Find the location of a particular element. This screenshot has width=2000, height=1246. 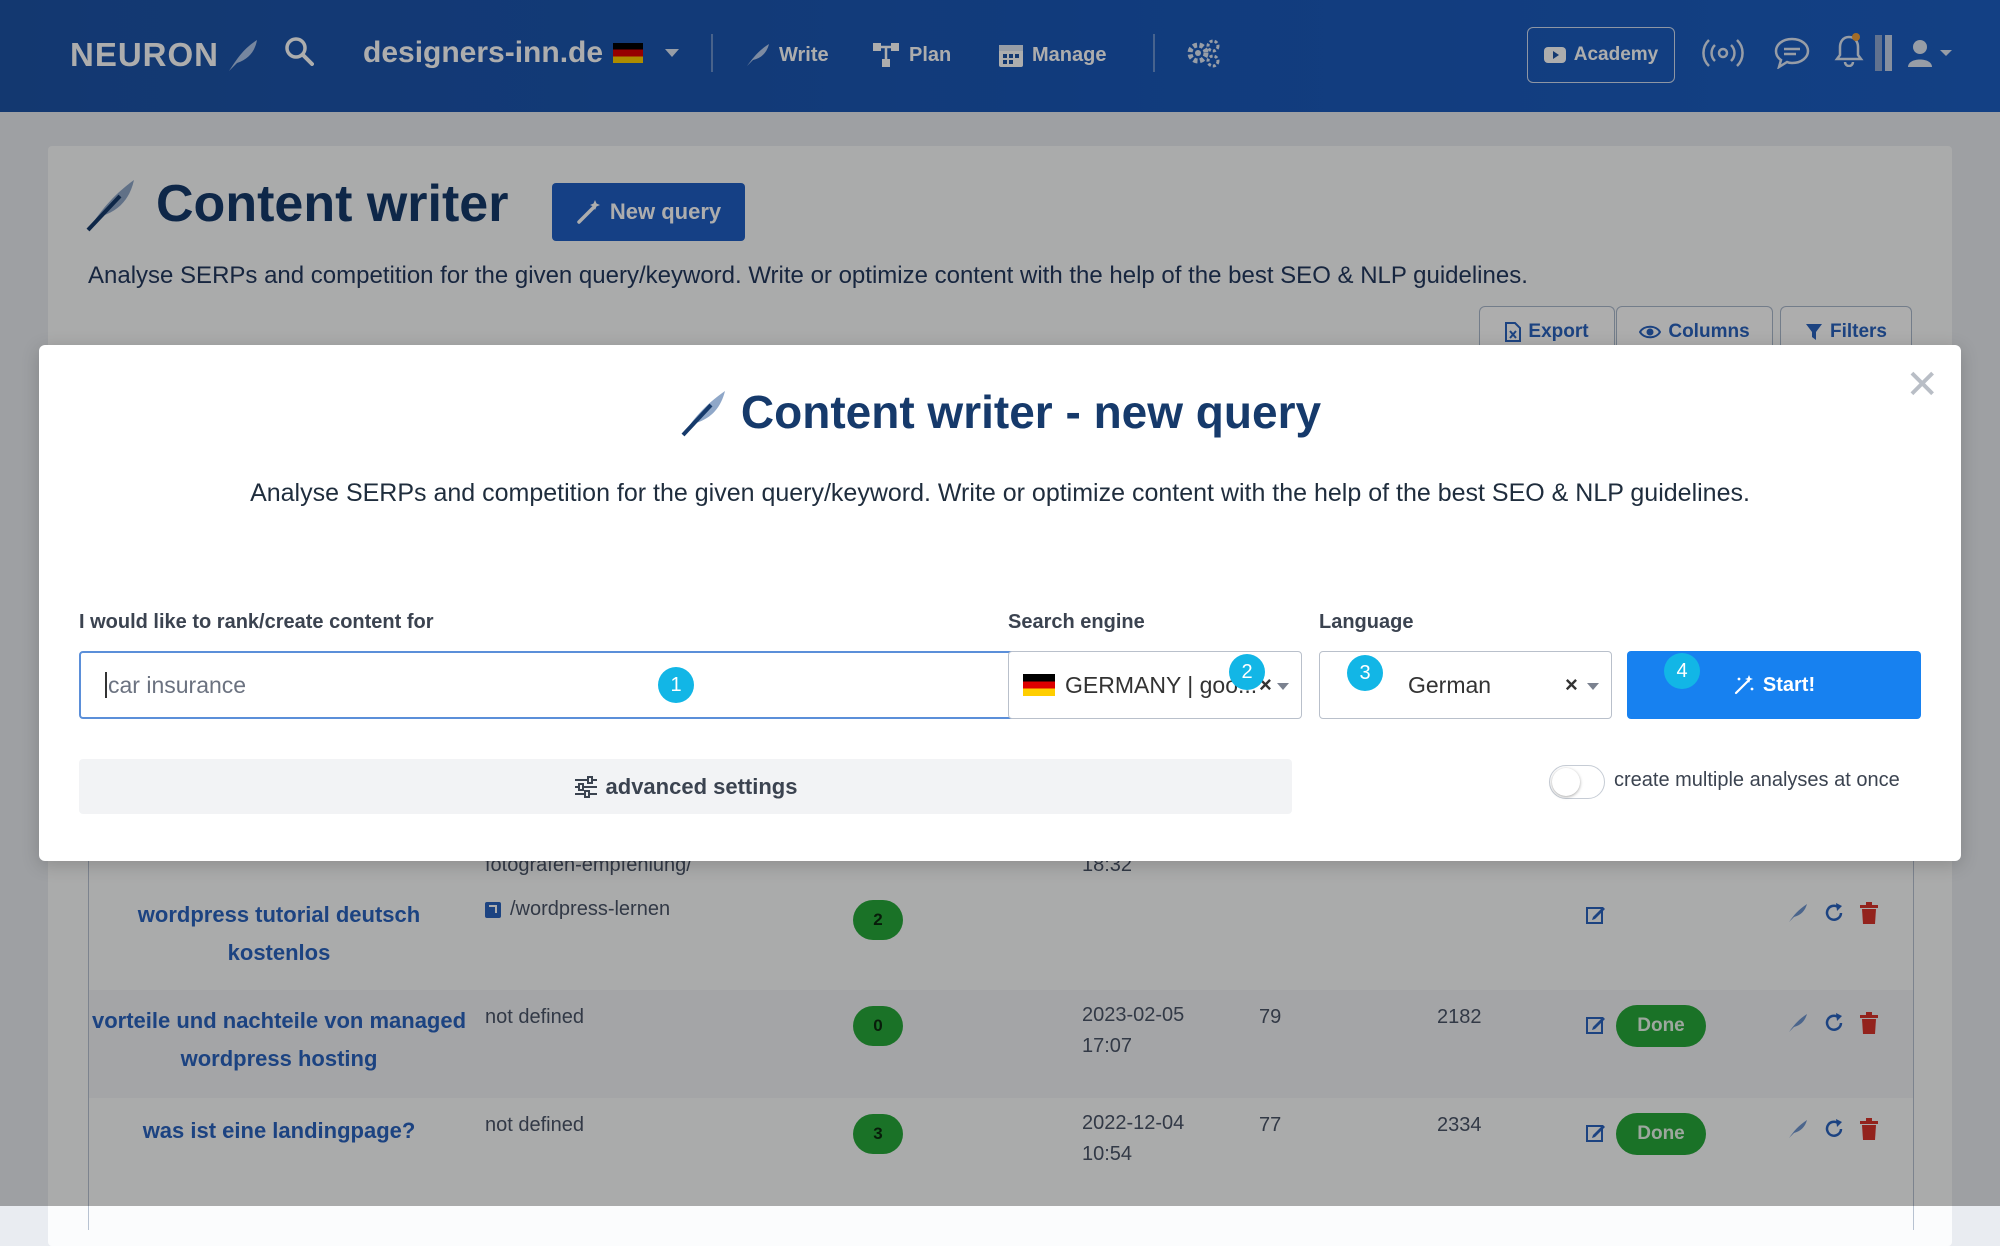

germany-flag-icon is located at coordinates (1039, 685).